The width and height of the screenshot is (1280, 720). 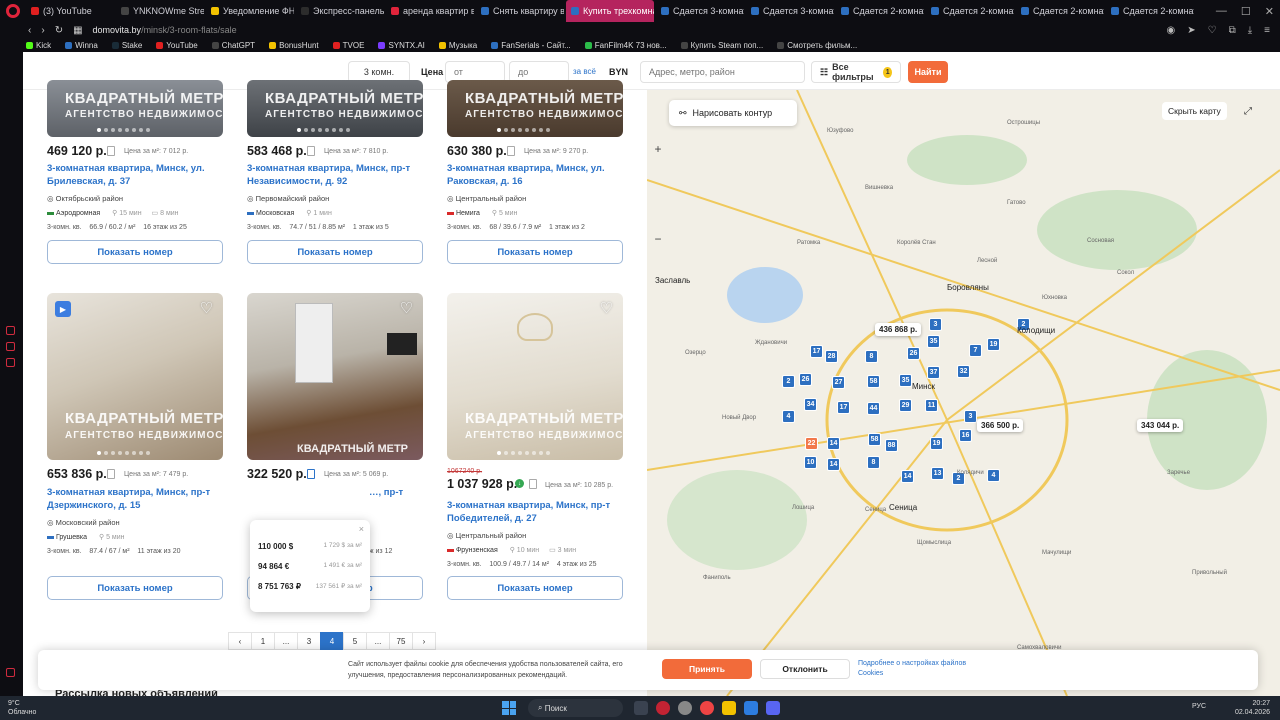 I want to click on map-price-marker: 343 044 р., so click(x=1160, y=425).